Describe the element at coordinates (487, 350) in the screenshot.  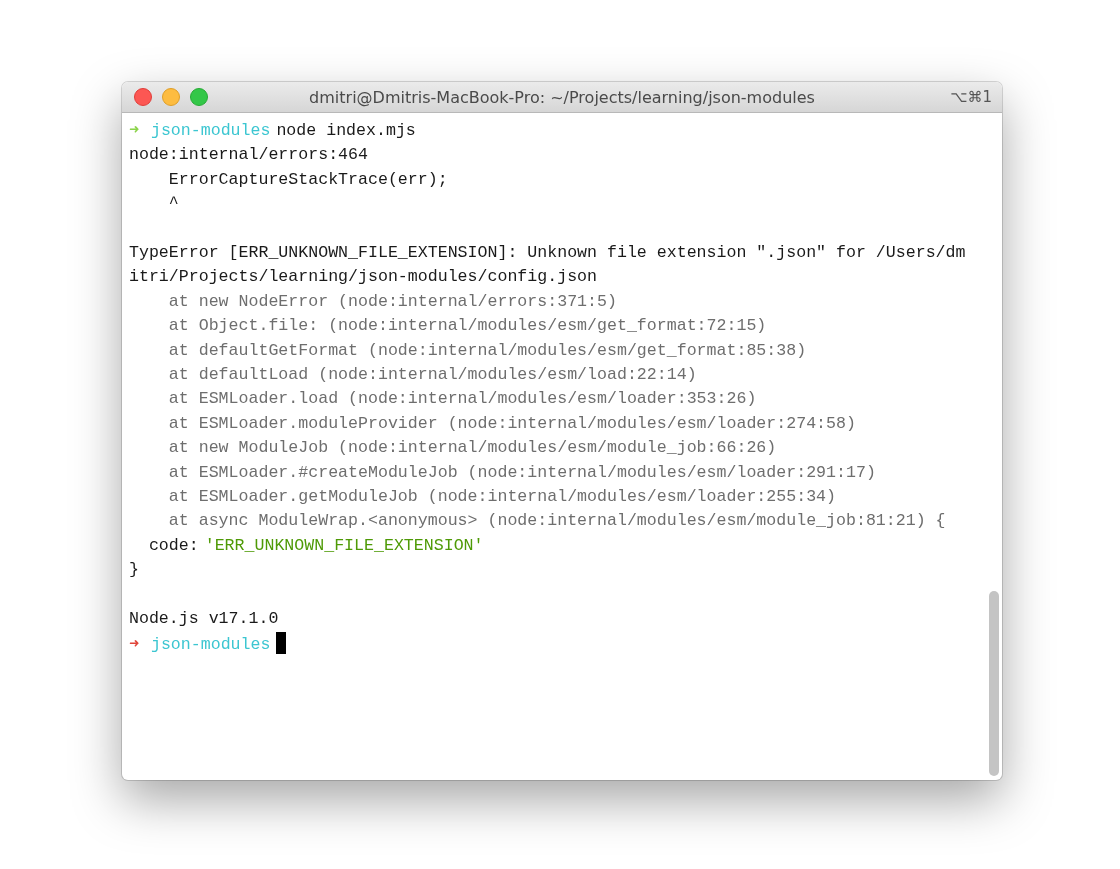
I see `stack-trace-line: at defaultGetFormat (node:internal/modules/esm/get_format:85:38)` at that location.